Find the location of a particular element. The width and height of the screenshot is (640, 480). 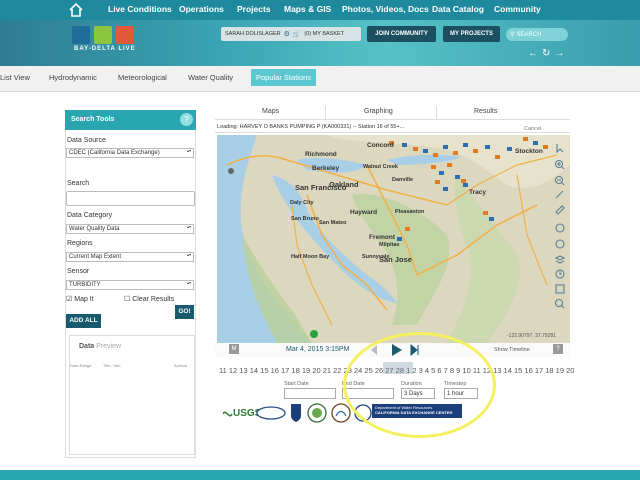

nav-data-catalog: Data Catalog is located at coordinates (458, 9).